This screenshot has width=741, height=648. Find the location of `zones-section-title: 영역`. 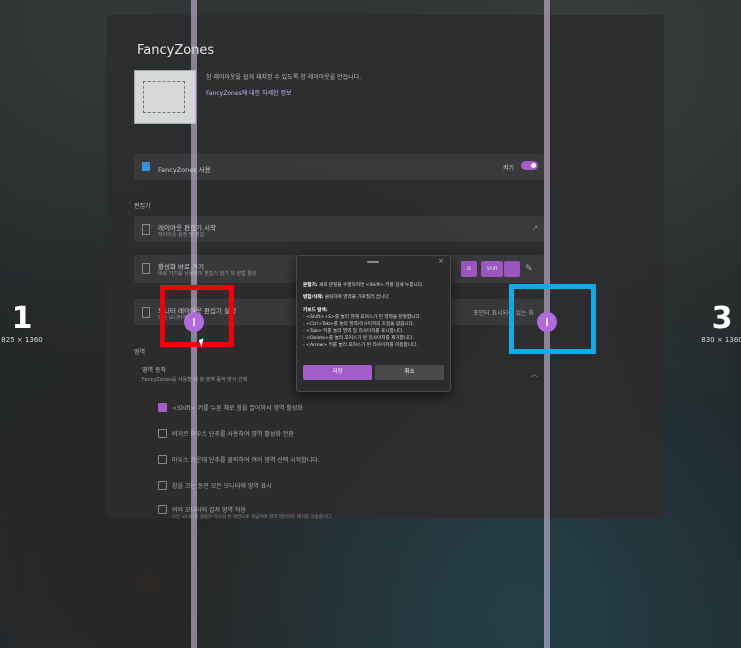

zones-section-title: 영역 is located at coordinates (140, 352).